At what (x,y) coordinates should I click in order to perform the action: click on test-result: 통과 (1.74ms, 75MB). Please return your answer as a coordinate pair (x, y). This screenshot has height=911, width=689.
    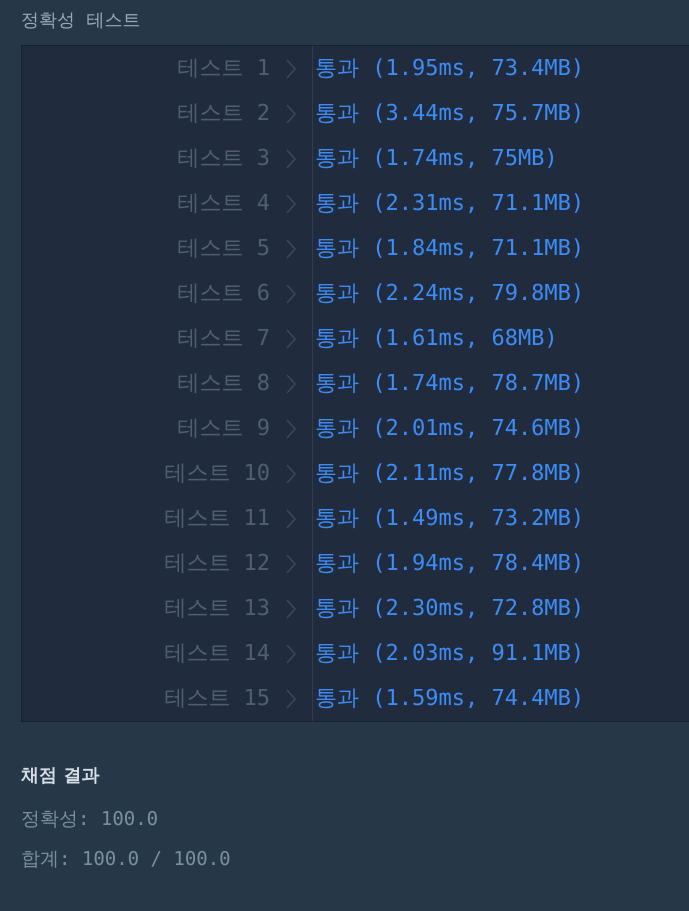
    Looking at the image, I should click on (435, 158).